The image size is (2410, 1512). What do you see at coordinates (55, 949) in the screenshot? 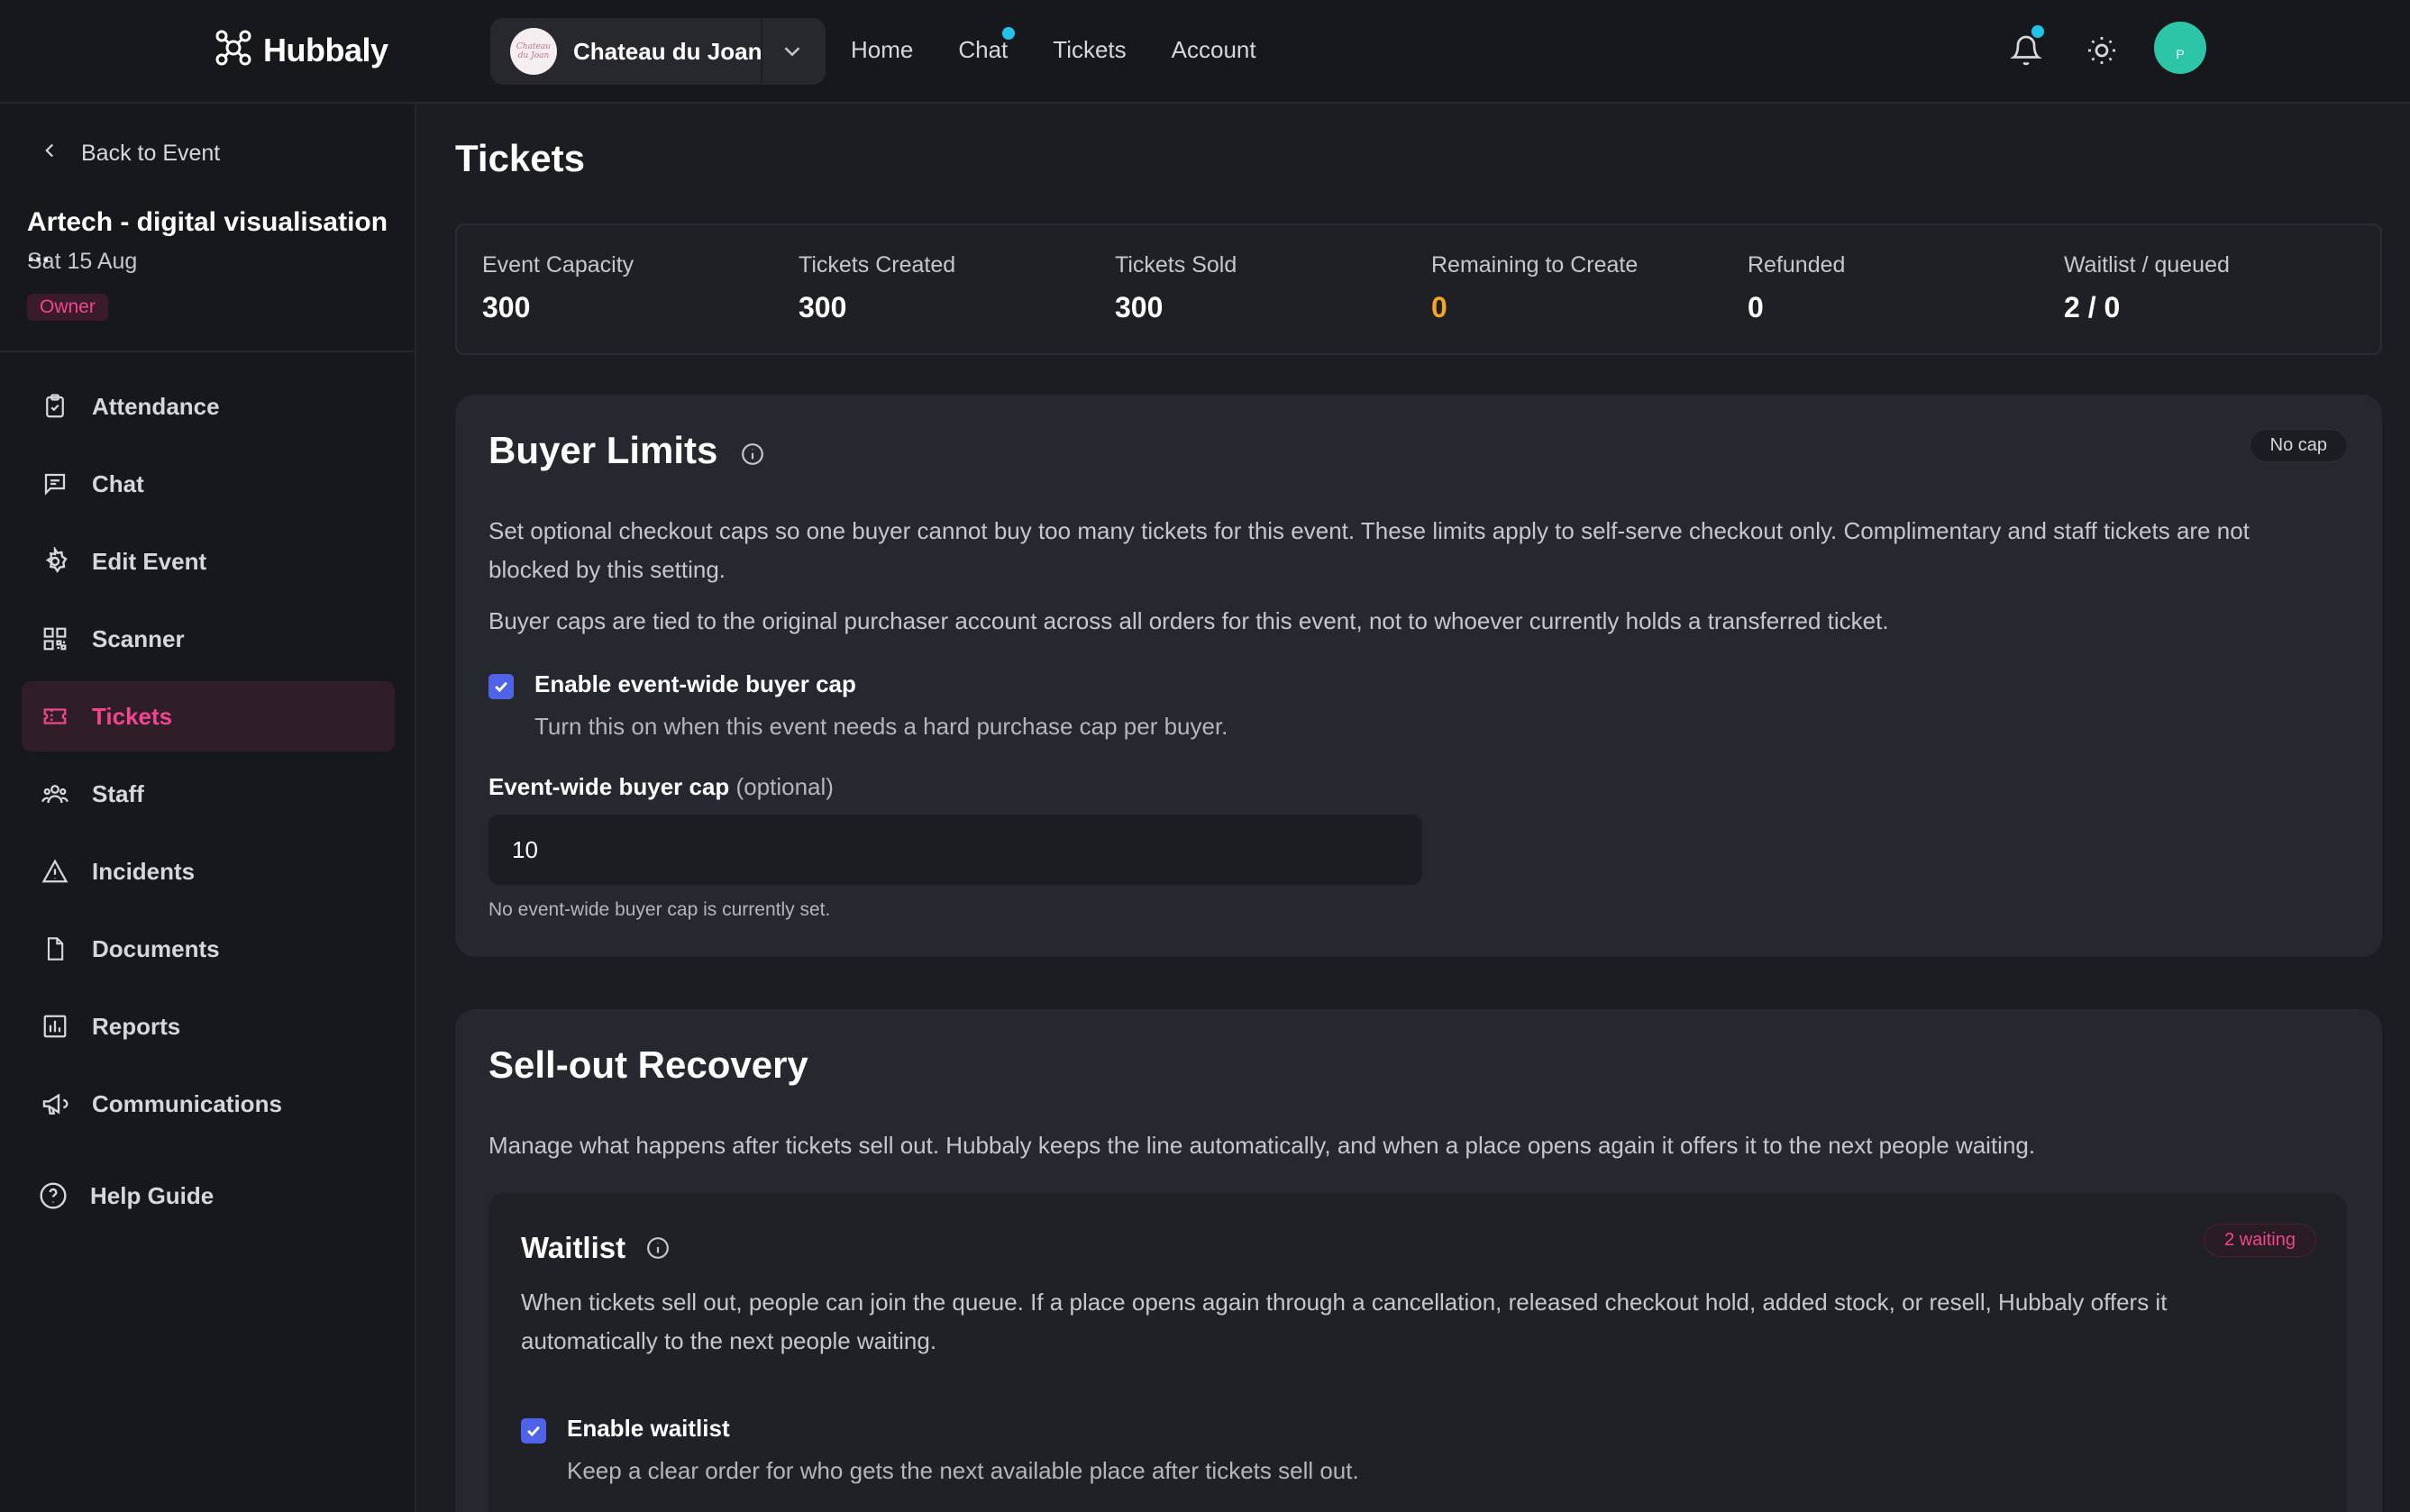
I see `file-icon` at bounding box center [55, 949].